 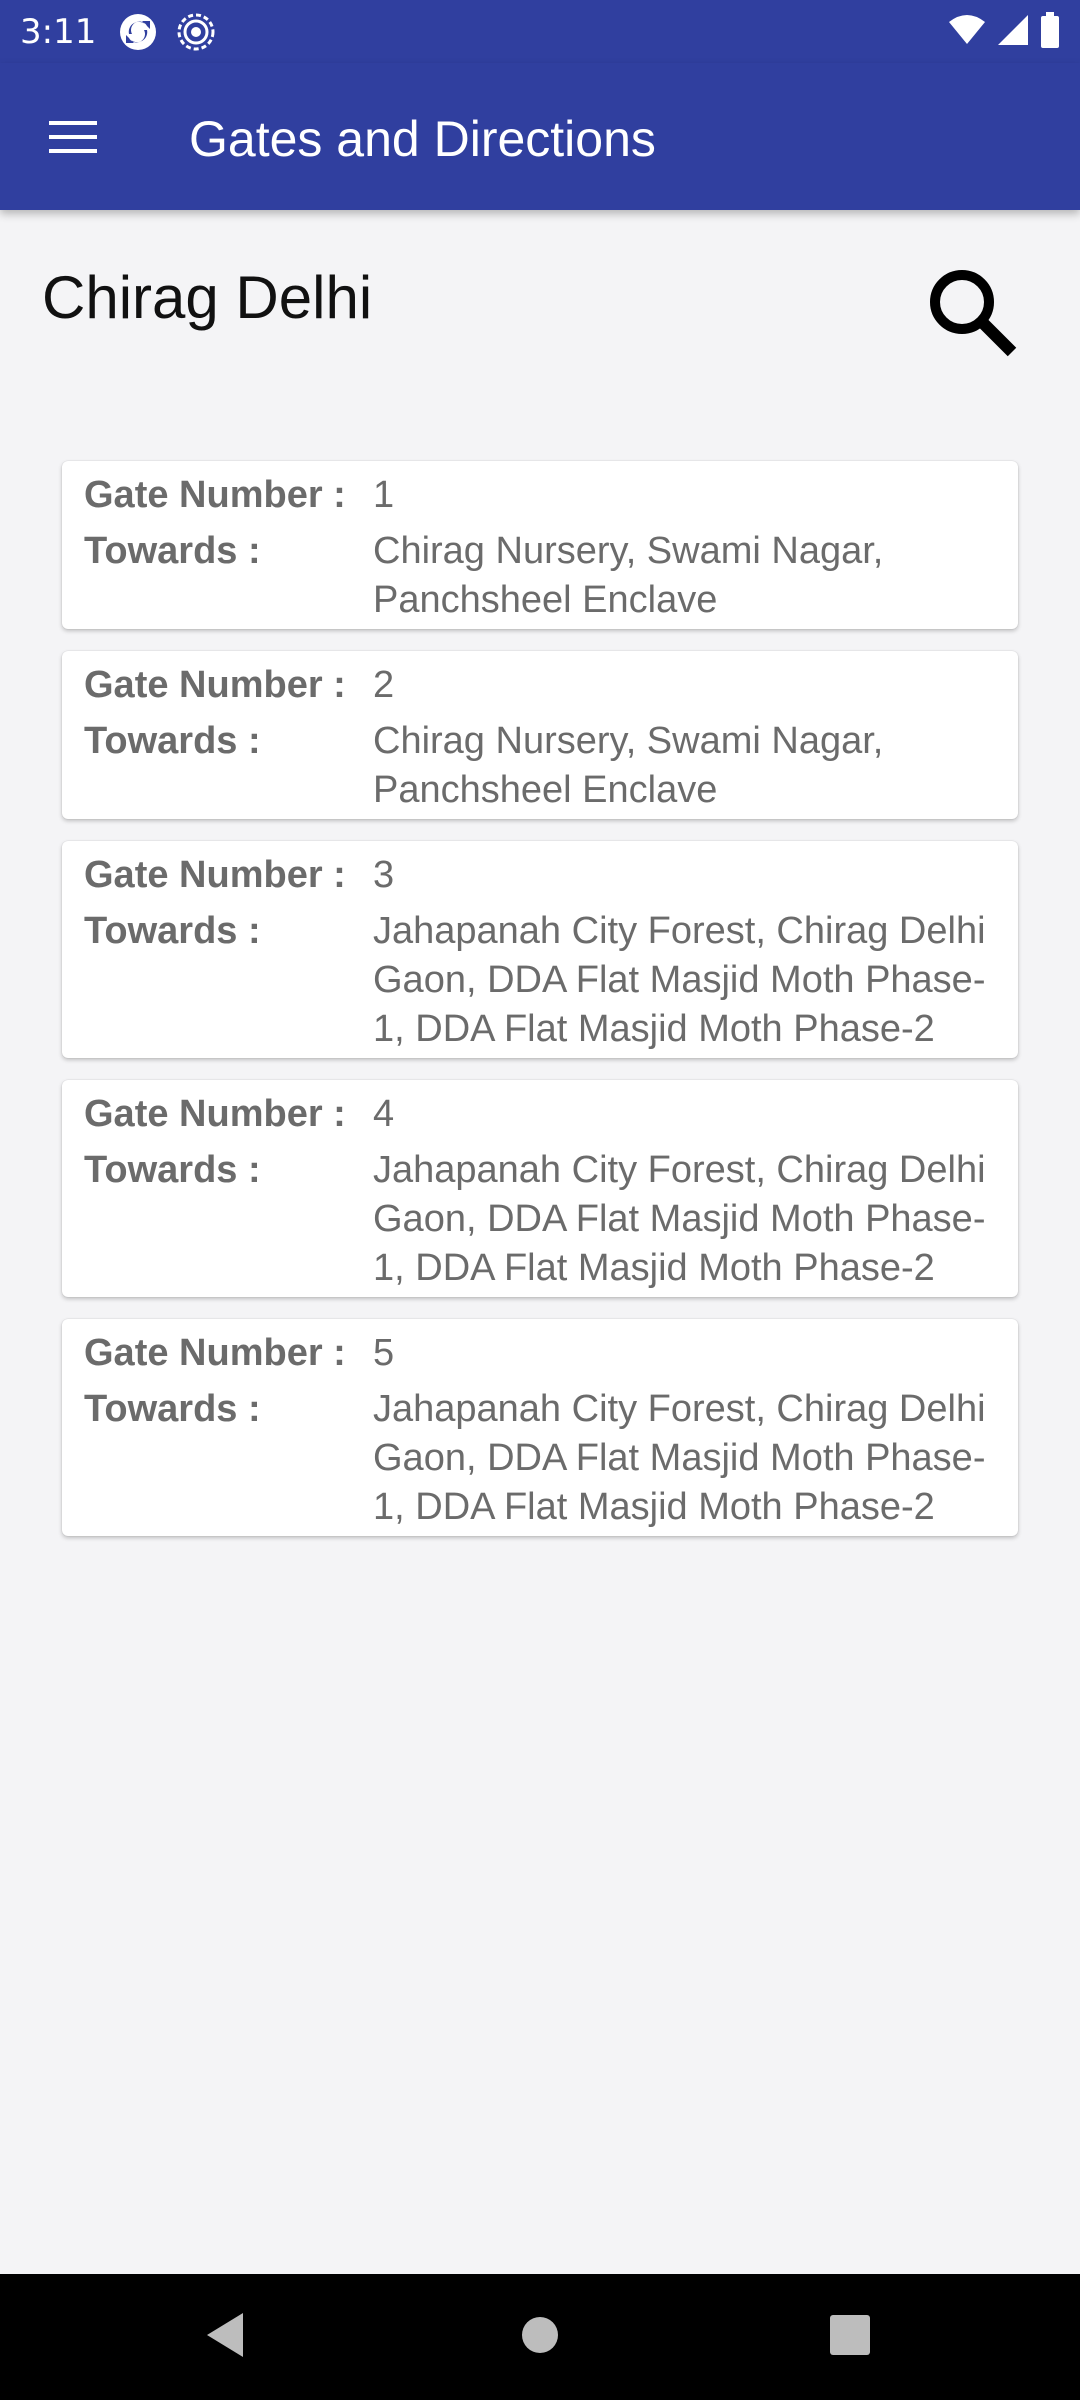 I want to click on gate-number-value: 1, so click(x=384, y=495).